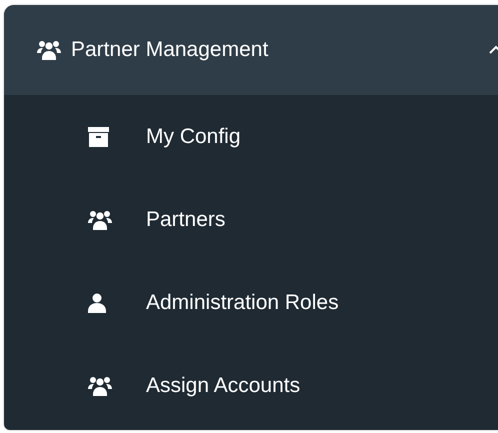  I want to click on menu-item: Assign Accounts, so click(251, 386).